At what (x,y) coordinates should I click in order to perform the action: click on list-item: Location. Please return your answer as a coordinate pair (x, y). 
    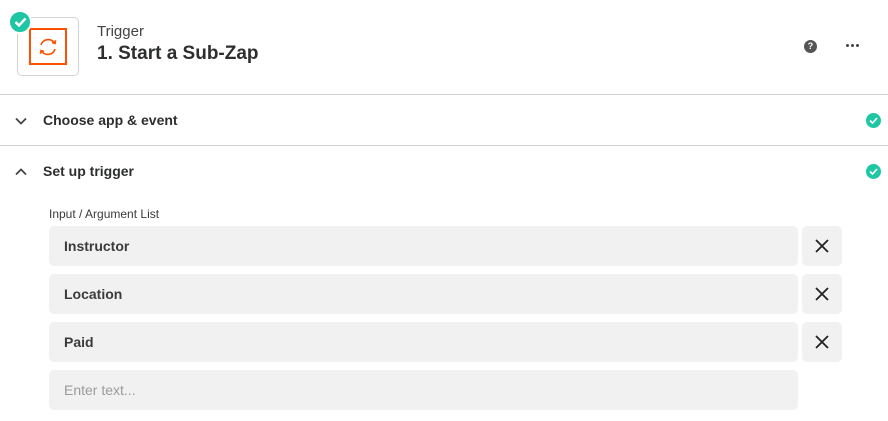
    Looking at the image, I should click on (445, 294).